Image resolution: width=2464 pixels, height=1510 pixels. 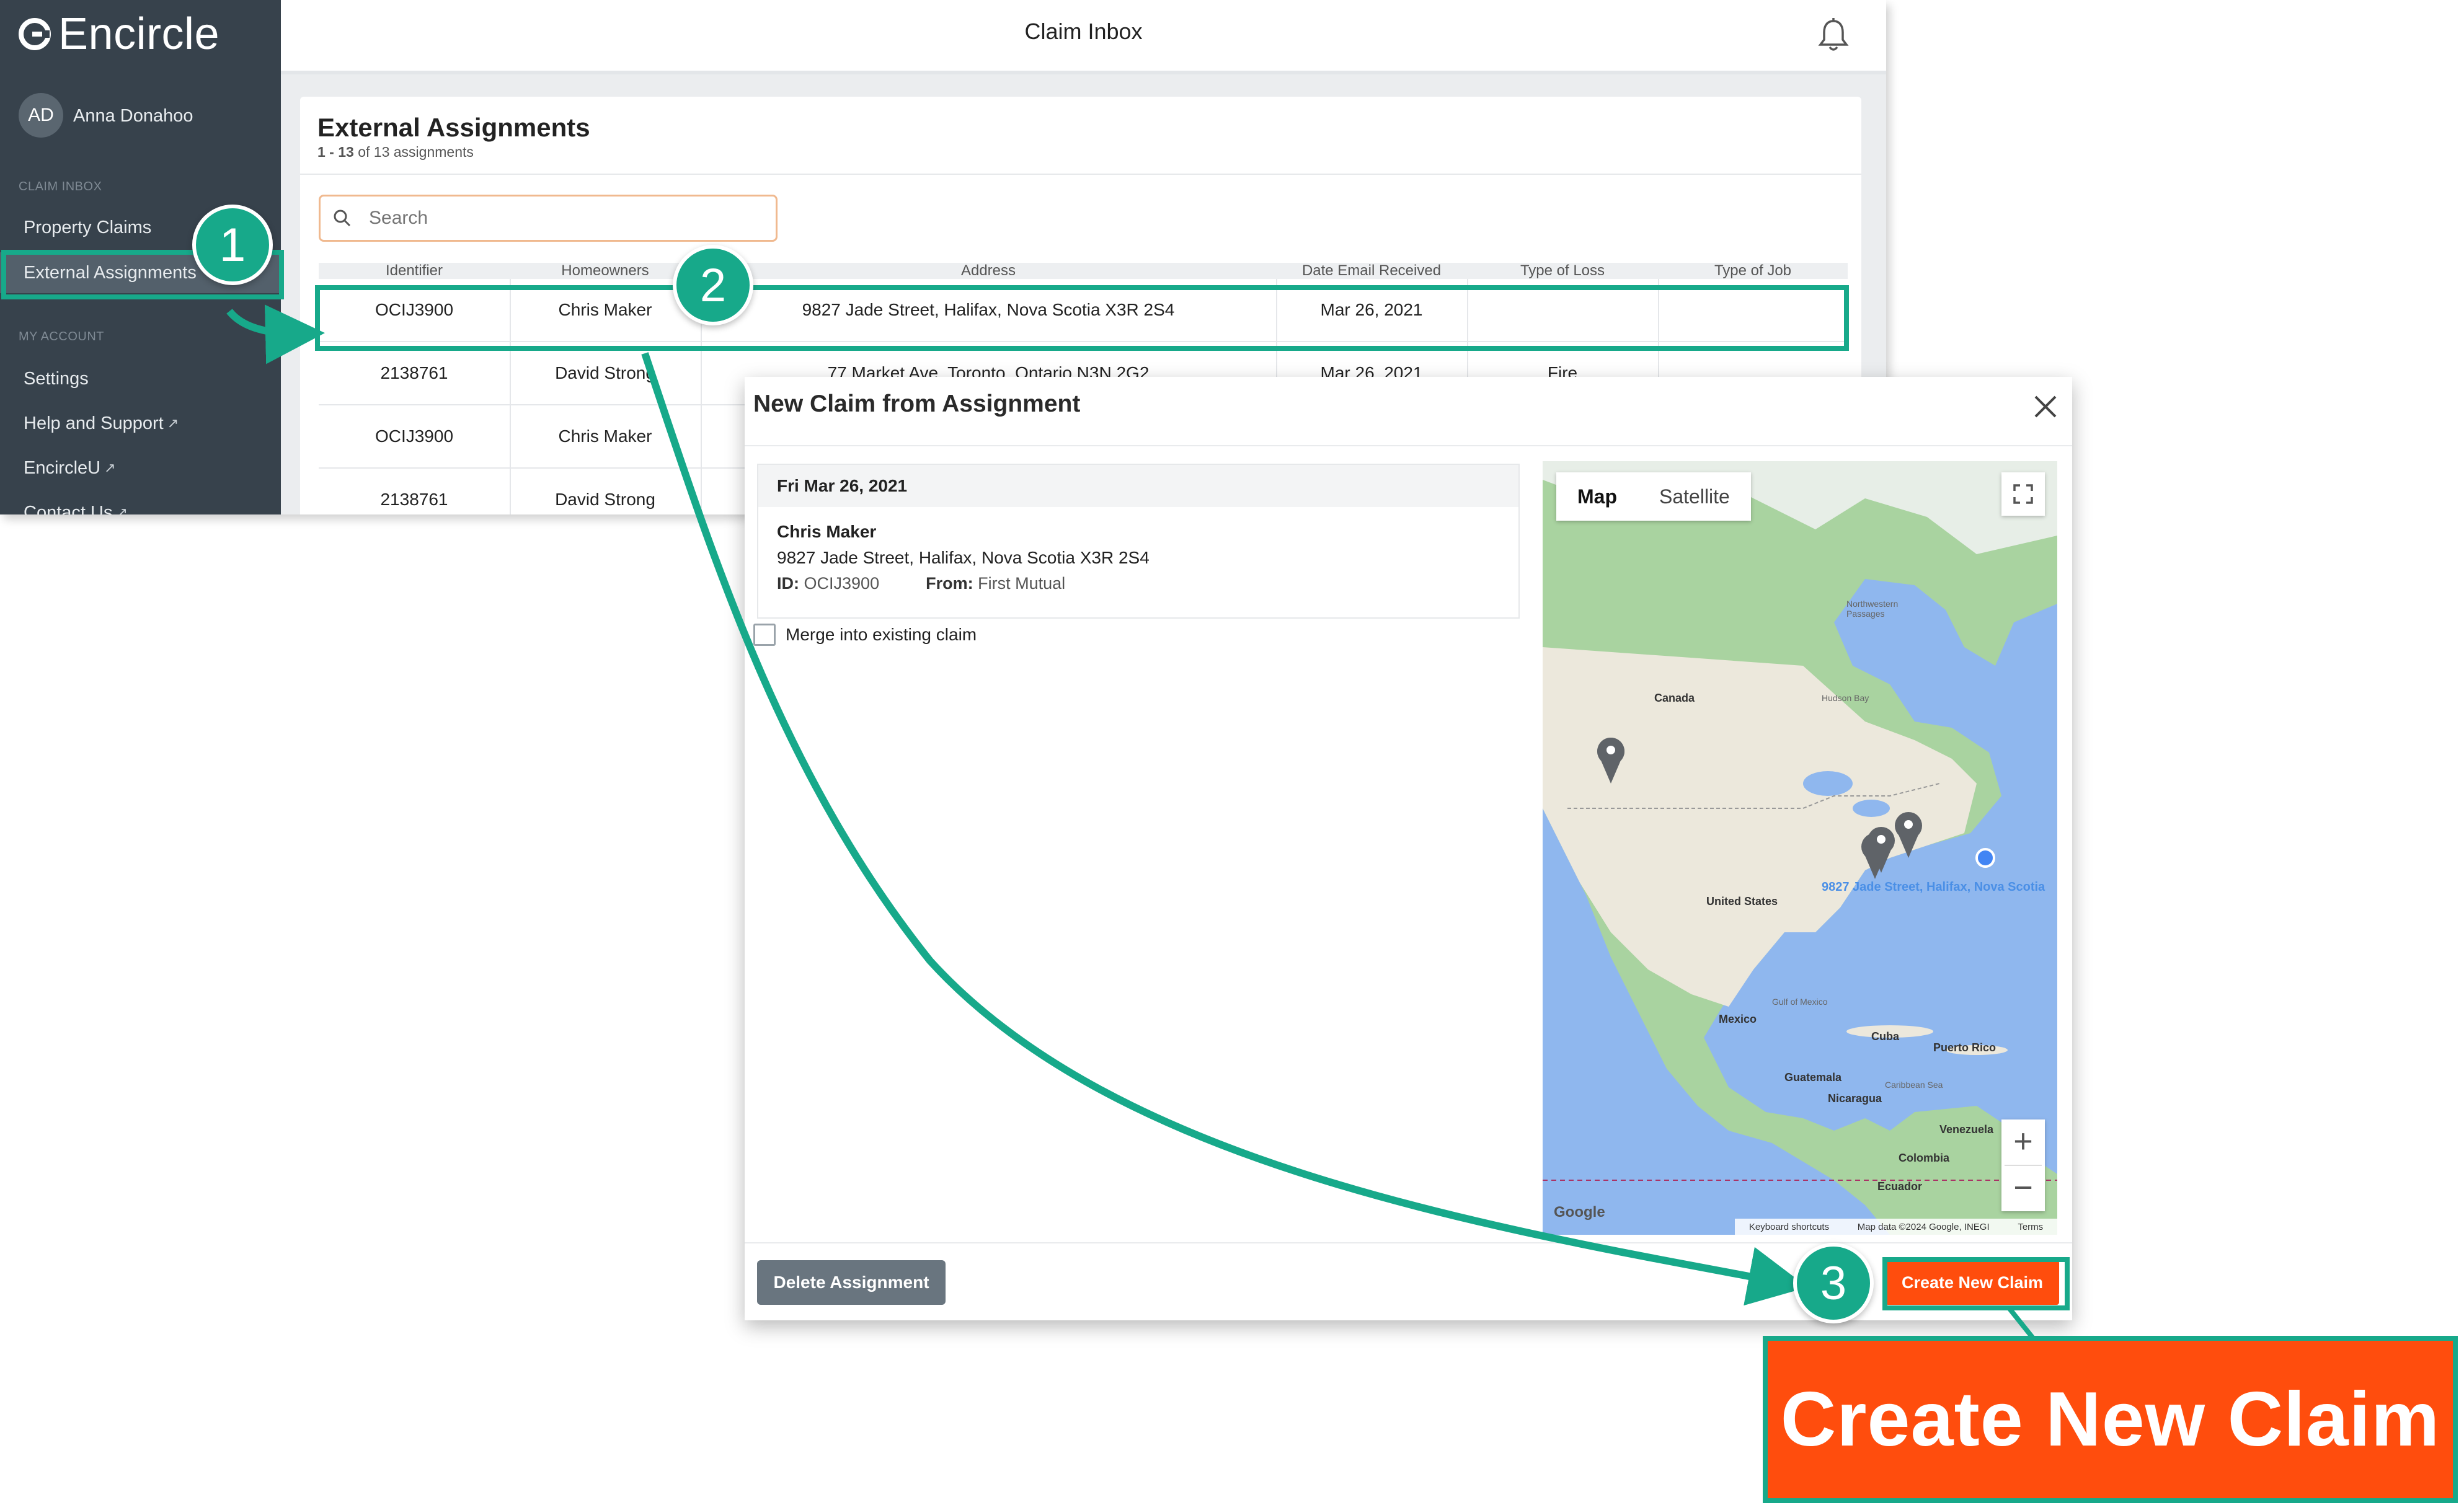 I want to click on highlight-first-row, so click(x=1082, y=318).